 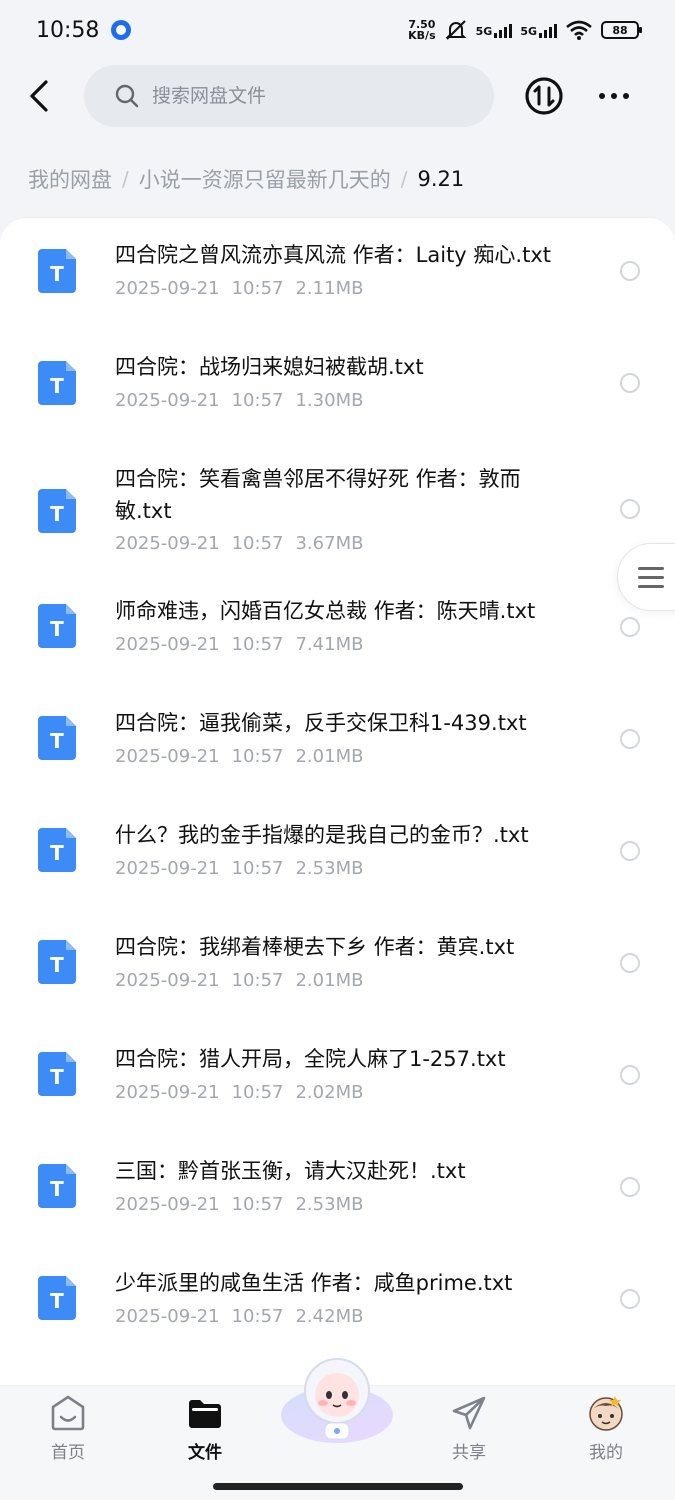 What do you see at coordinates (310, 1059) in the screenshot?
I see `file-name: 四合院：猎人开局，全院人麻了1-257.txt` at bounding box center [310, 1059].